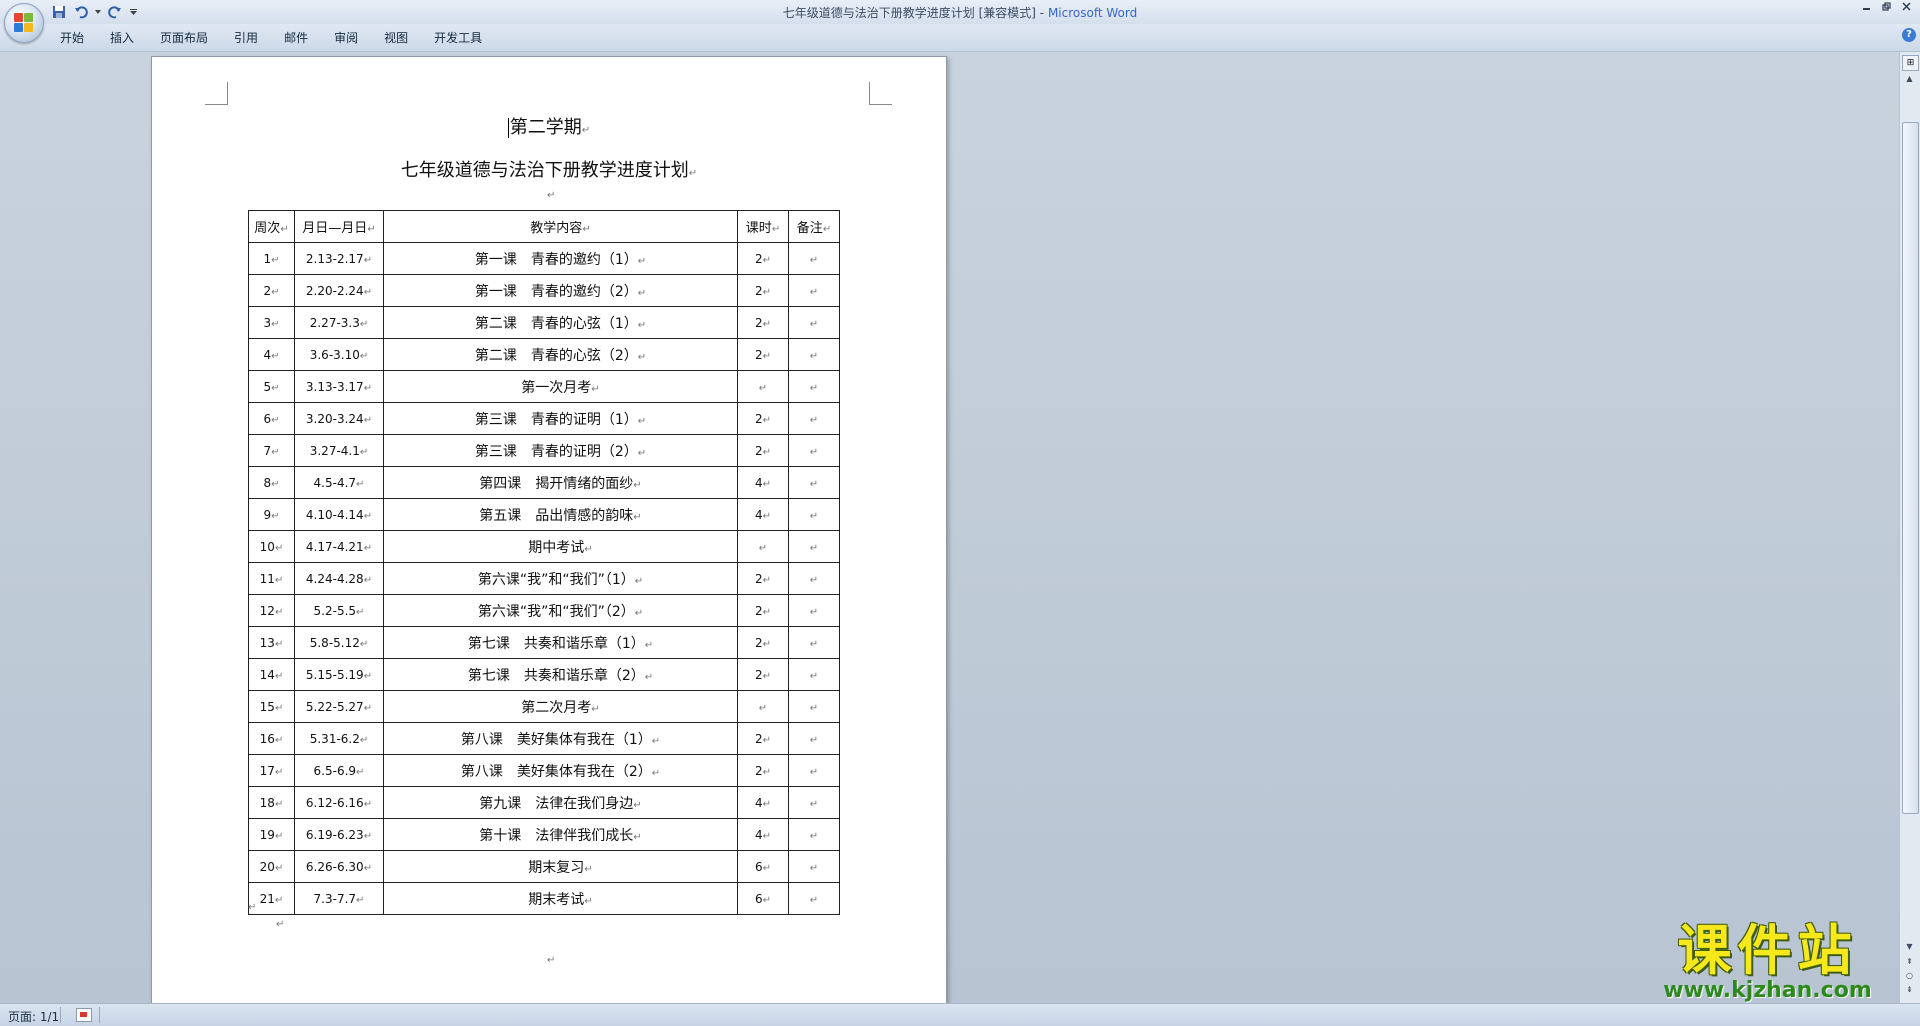 This screenshot has height=1026, width=1920. I want to click on dates-cell: 2.27-3.3↵, so click(339, 322).